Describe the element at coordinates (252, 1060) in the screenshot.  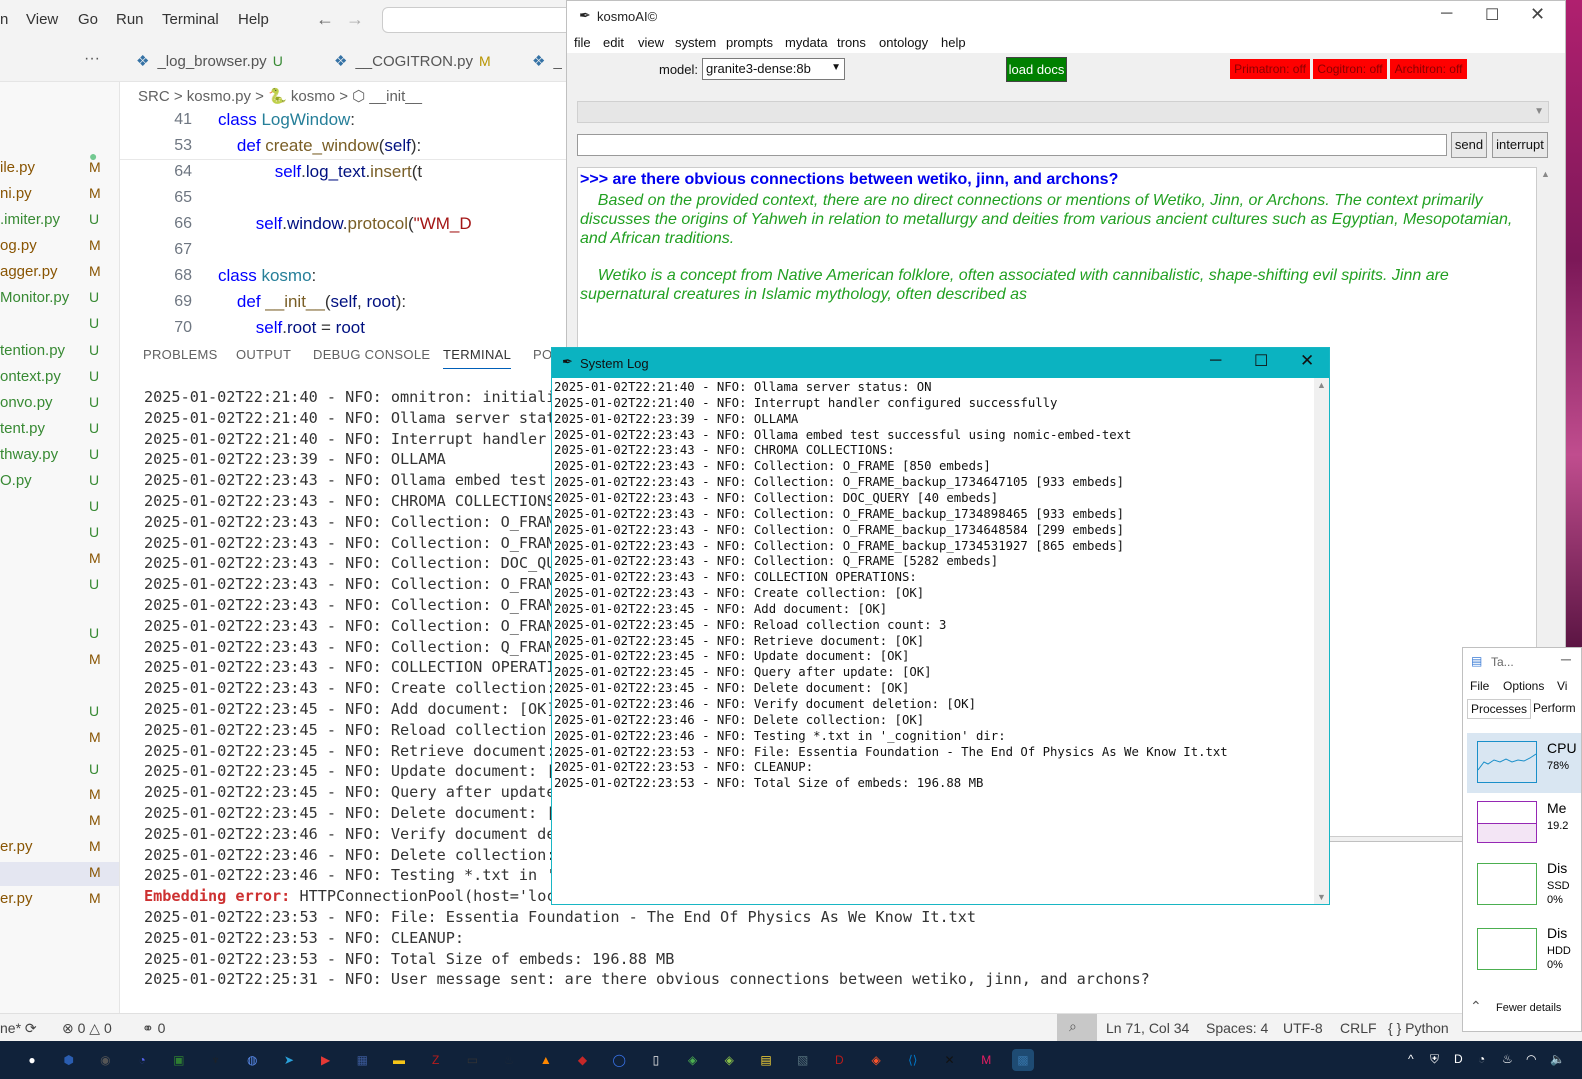
I see `qb-icon: ◍` at that location.